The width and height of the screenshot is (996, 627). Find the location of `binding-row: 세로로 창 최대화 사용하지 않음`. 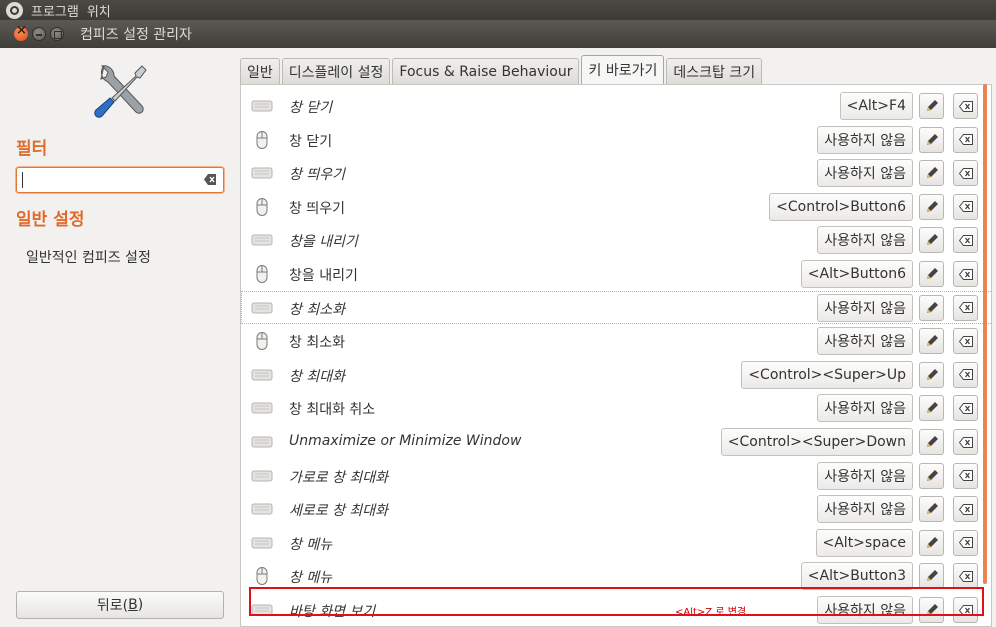

binding-row: 세로로 창 최대화 사용하지 않음 is located at coordinates (616, 508).